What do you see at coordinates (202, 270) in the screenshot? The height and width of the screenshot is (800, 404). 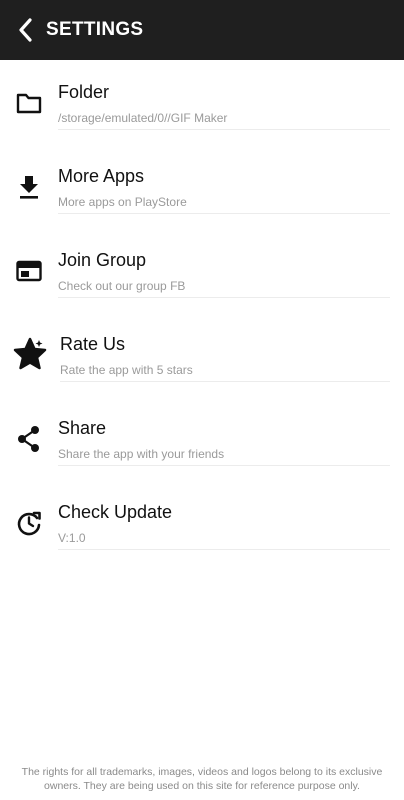 I see `settings-item-join-group: Join Group Check out our group FB` at bounding box center [202, 270].